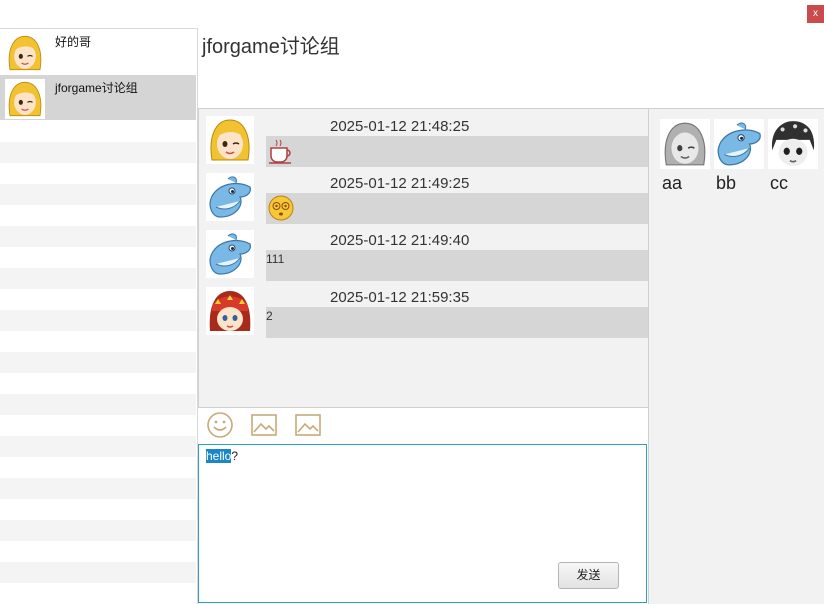  Describe the element at coordinates (400, 240) in the screenshot. I see `message-time: 2025-01-12 21:49:40` at that location.